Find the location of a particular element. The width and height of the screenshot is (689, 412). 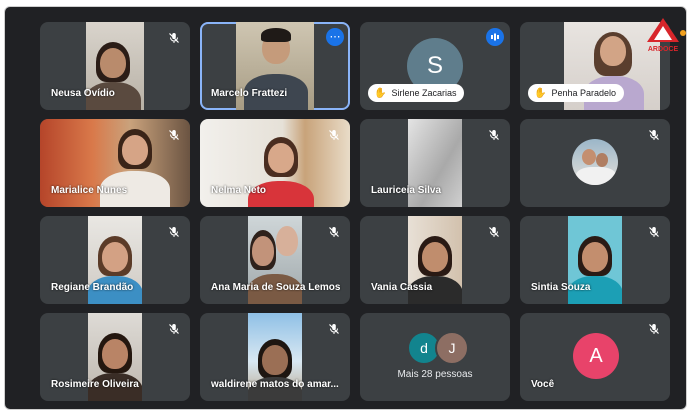

participant-tile-active: ⋯ Marcelo Frattezi is located at coordinates (275, 66).